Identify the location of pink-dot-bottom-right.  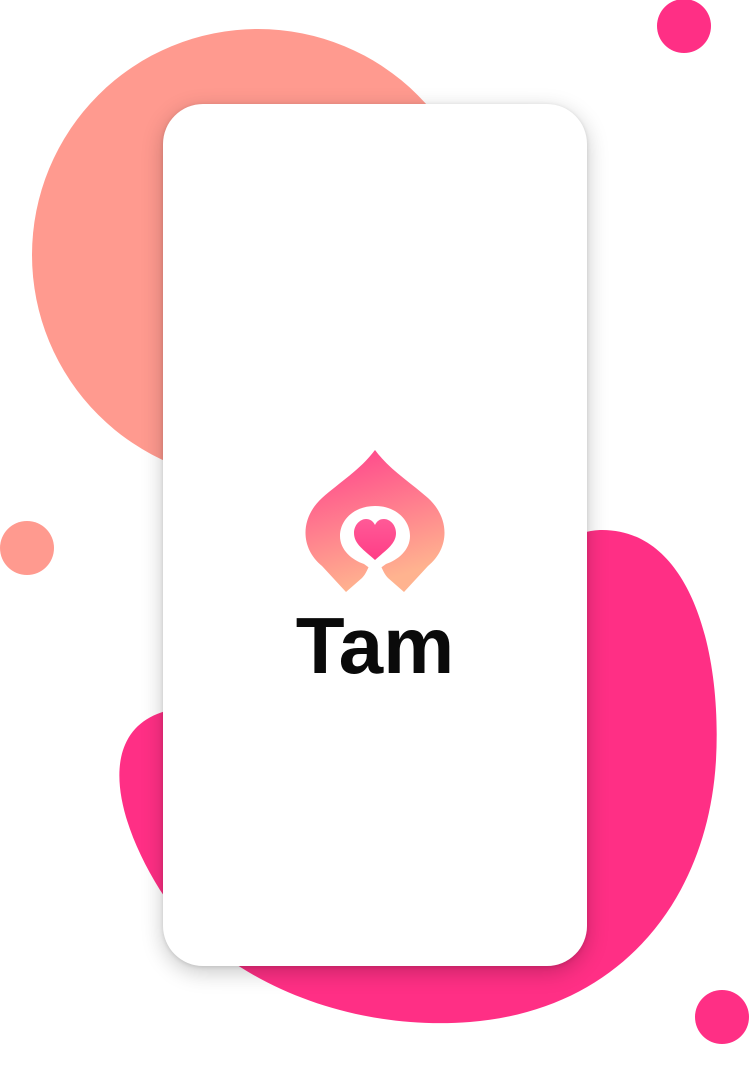
(722, 1017).